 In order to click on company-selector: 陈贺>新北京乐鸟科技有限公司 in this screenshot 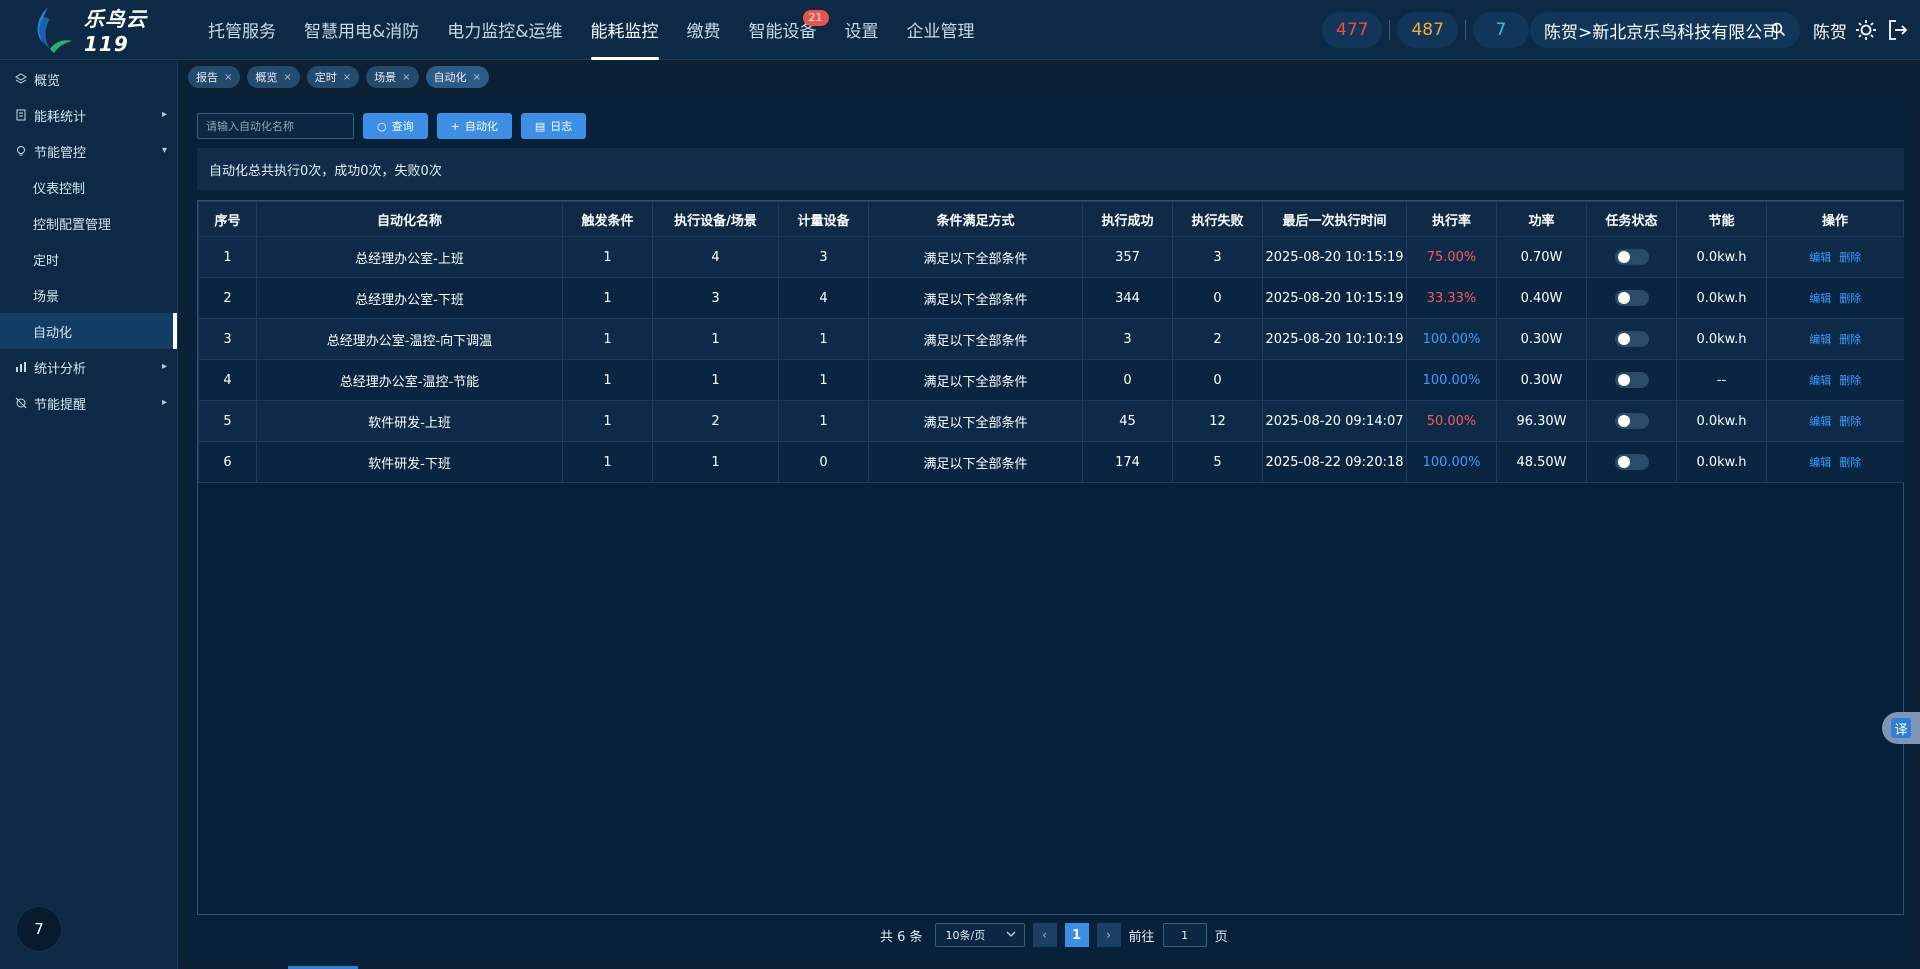, I will do `click(1665, 30)`.